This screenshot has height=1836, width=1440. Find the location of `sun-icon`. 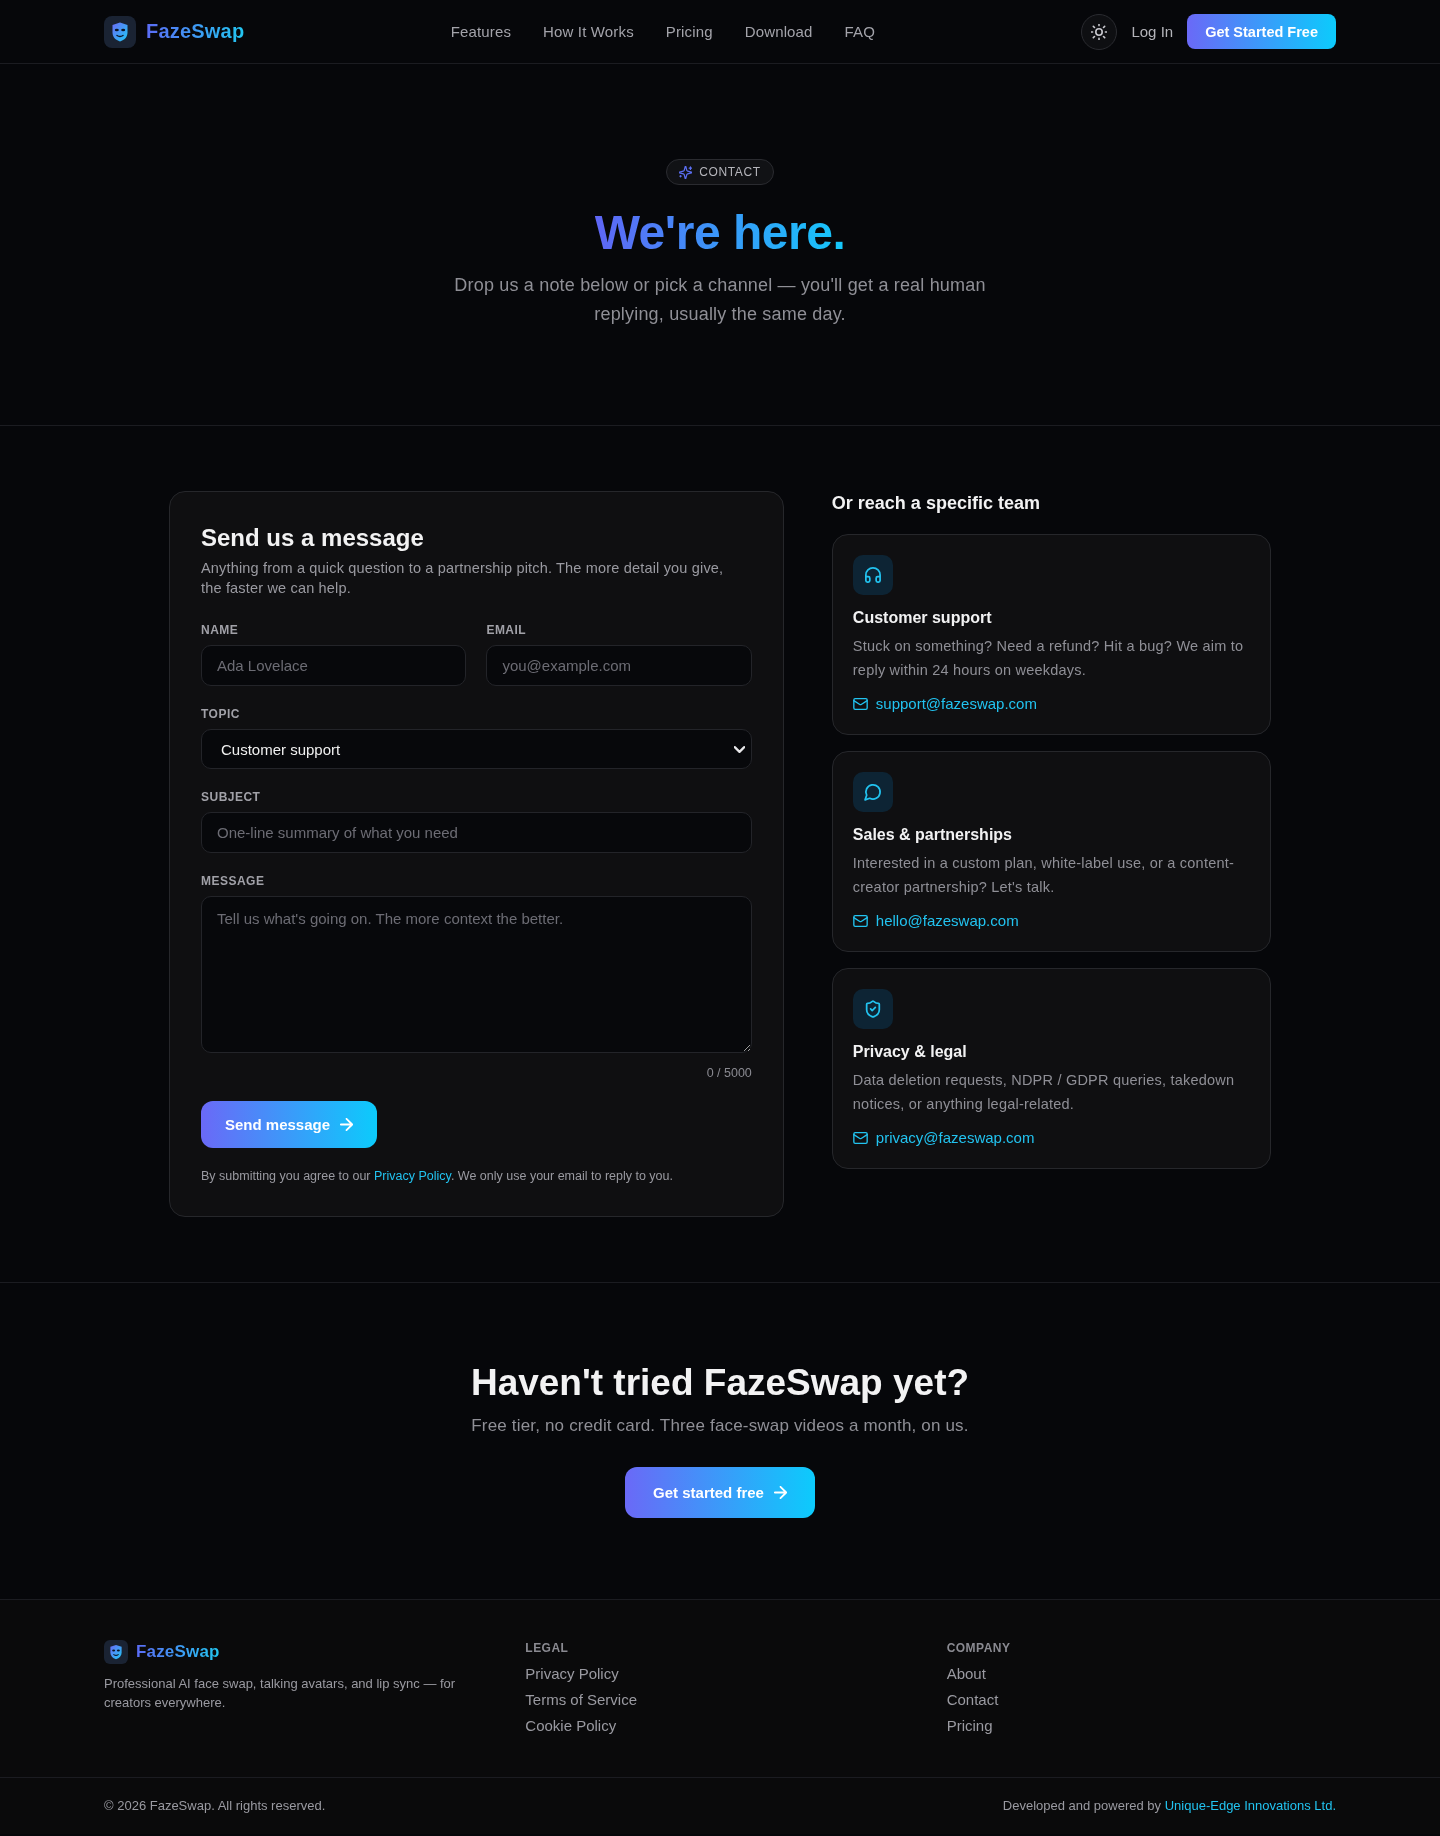

sun-icon is located at coordinates (1099, 31).